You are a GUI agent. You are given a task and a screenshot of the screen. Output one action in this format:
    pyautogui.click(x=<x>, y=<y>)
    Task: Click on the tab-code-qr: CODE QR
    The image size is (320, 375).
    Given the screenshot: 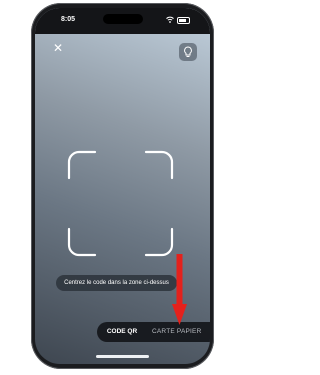 What is the action you would take?
    pyautogui.click(x=122, y=332)
    